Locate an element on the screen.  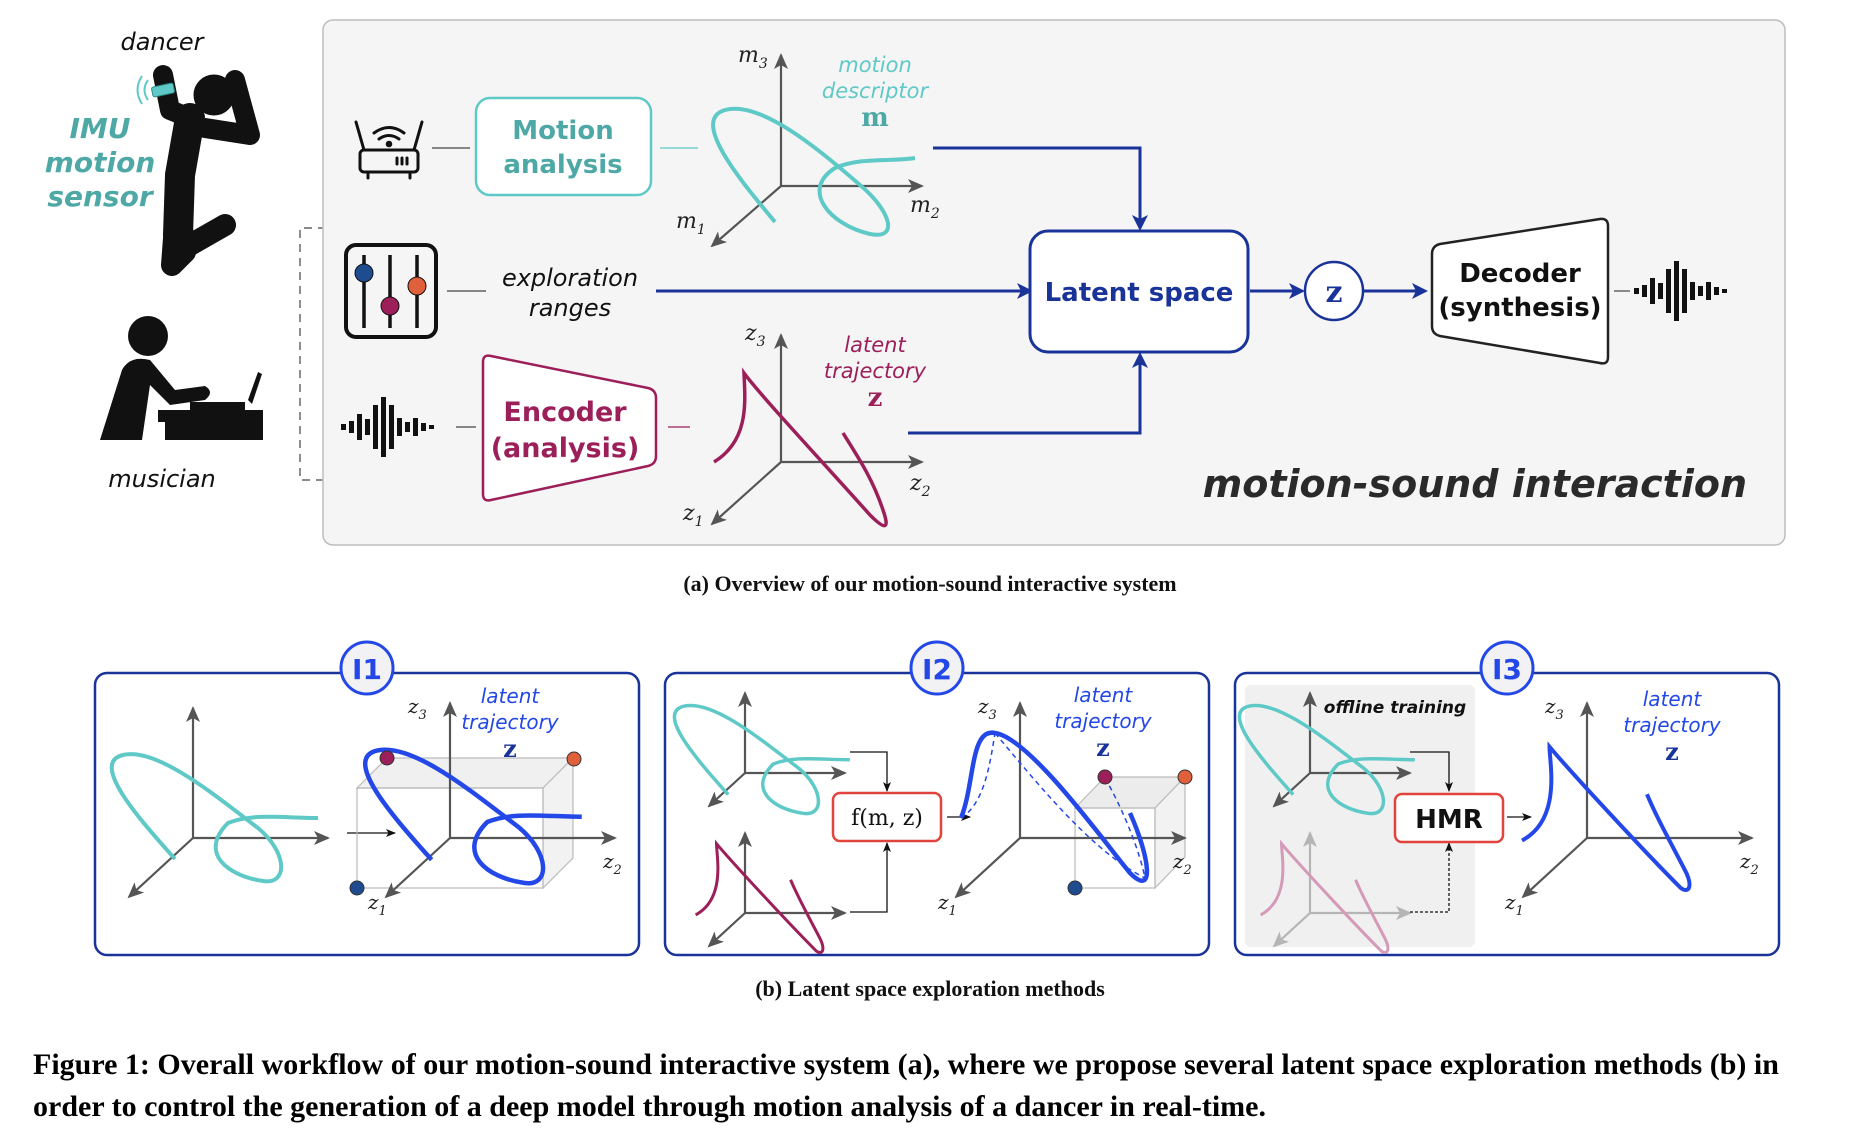
z-node-label: z is located at coordinates (1333, 292).